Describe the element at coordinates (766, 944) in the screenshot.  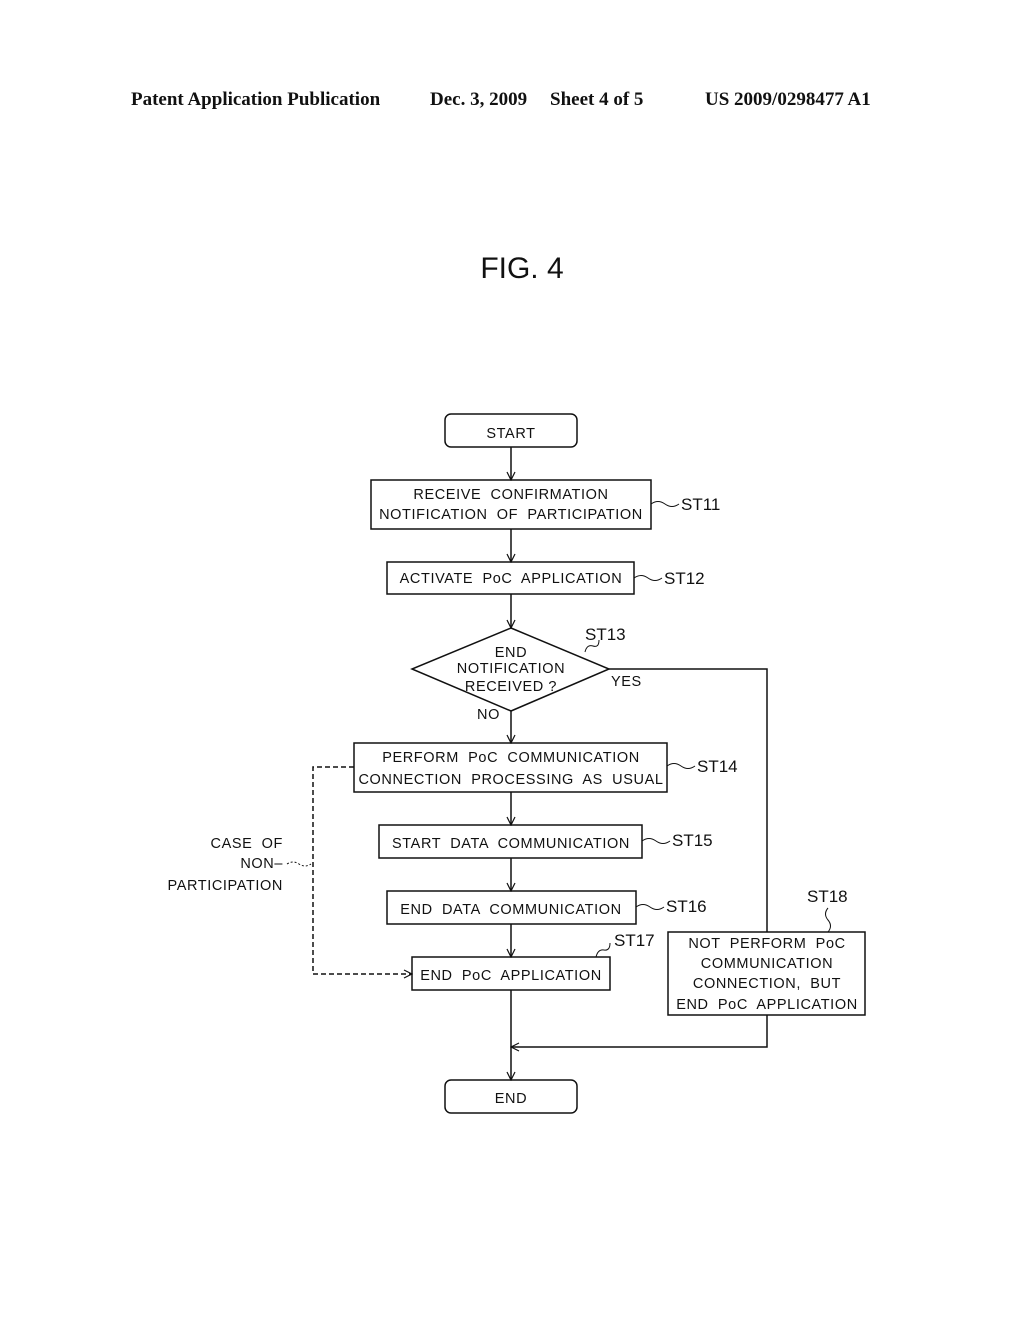
I see `st18-text-line-1: NOT PERFORM PoC` at that location.